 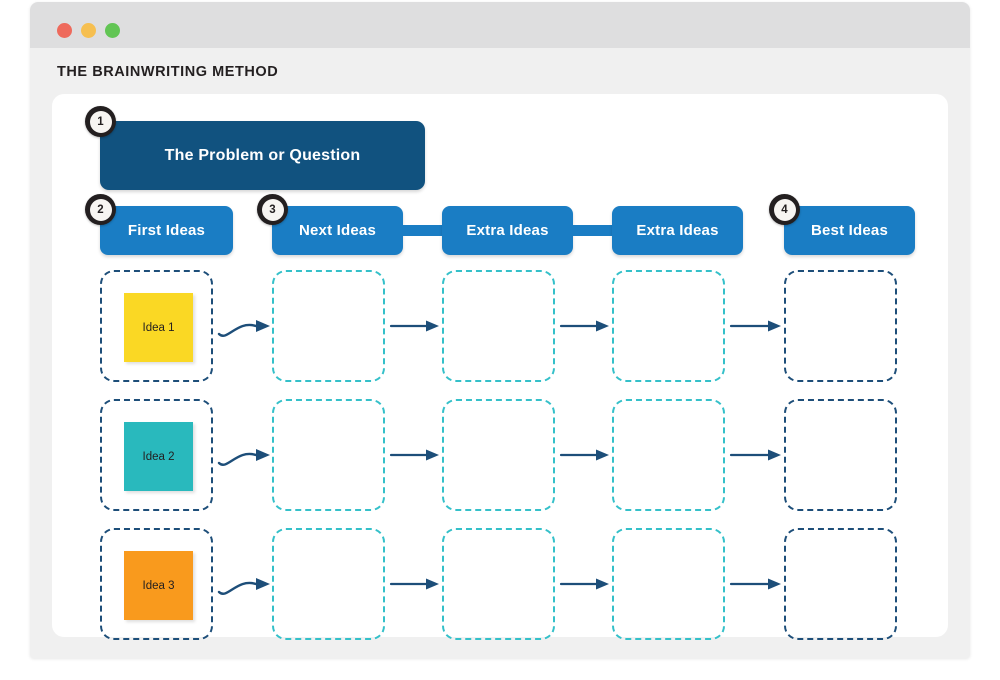 I want to click on minimize-window-dot, so click(x=88, y=30).